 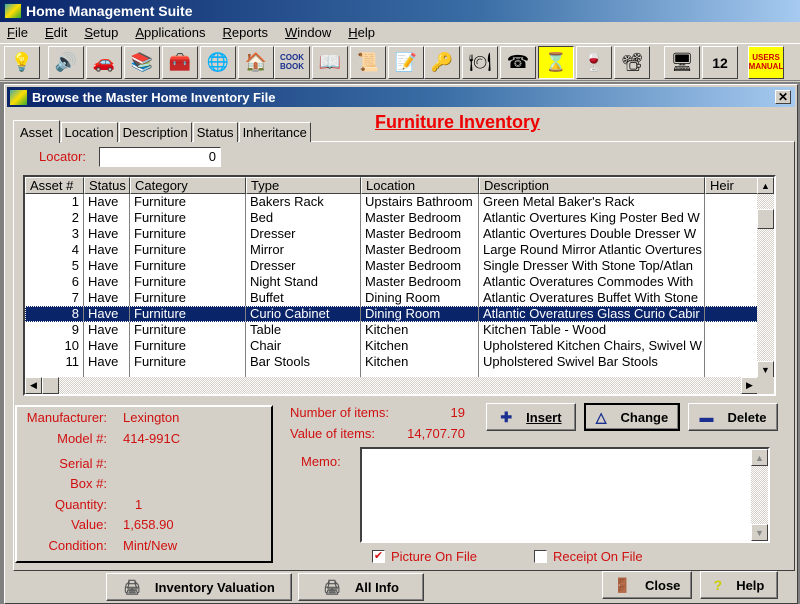 I want to click on close-icon: ✕, so click(x=783, y=97).